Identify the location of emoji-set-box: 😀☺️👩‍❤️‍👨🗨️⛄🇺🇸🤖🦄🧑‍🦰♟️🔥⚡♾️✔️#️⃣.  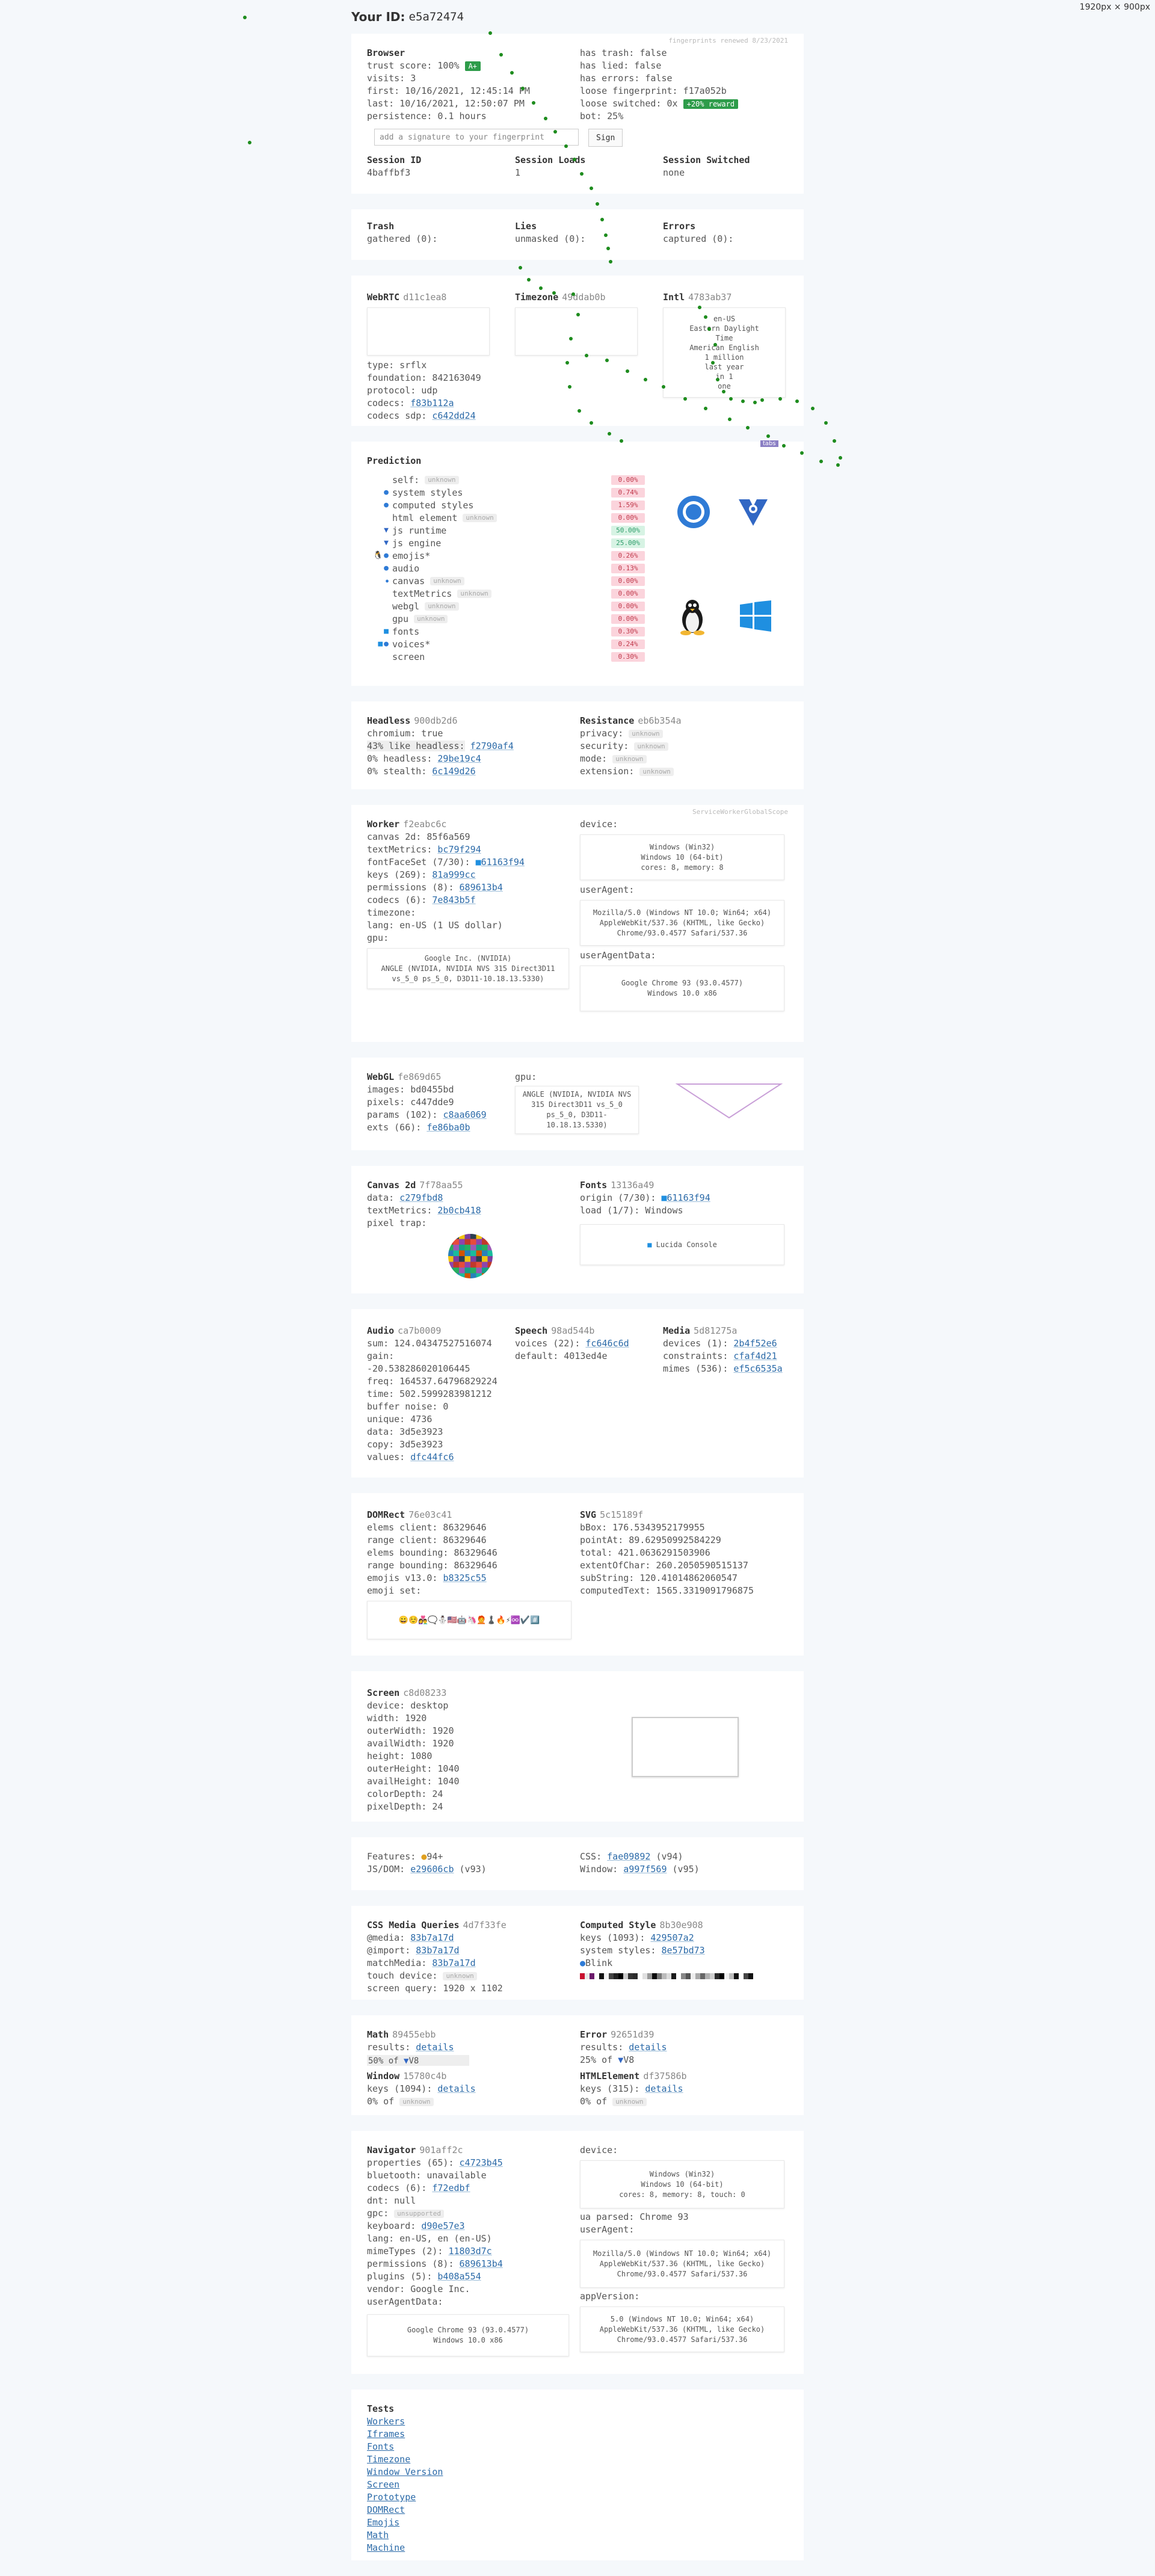
(469, 1620).